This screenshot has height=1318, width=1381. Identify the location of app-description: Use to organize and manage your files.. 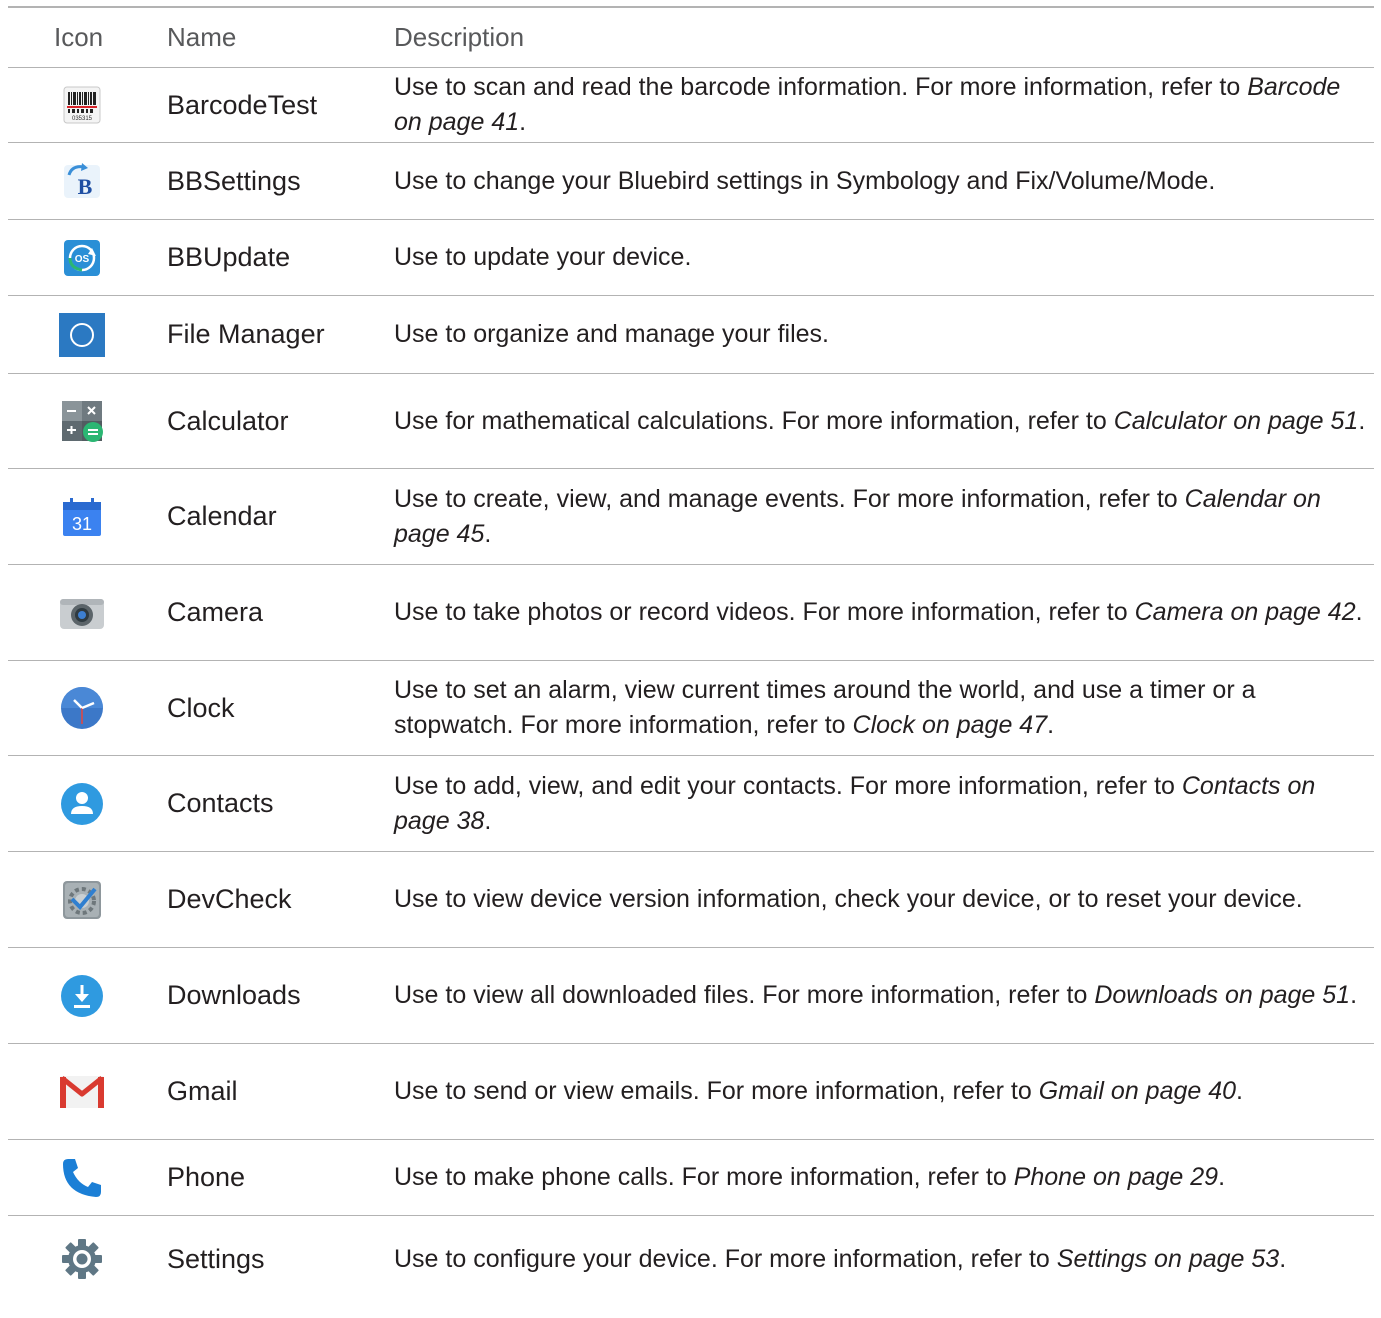
(884, 334).